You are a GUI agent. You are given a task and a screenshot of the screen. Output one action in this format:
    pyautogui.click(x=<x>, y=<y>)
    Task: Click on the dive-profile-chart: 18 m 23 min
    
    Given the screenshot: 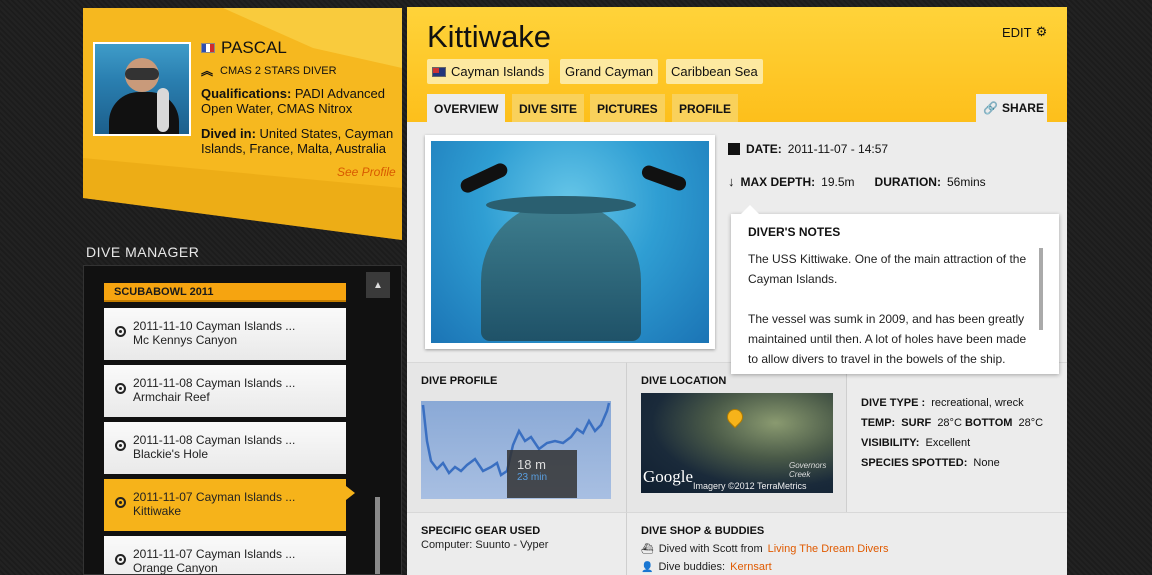 What is the action you would take?
    pyautogui.click(x=516, y=450)
    